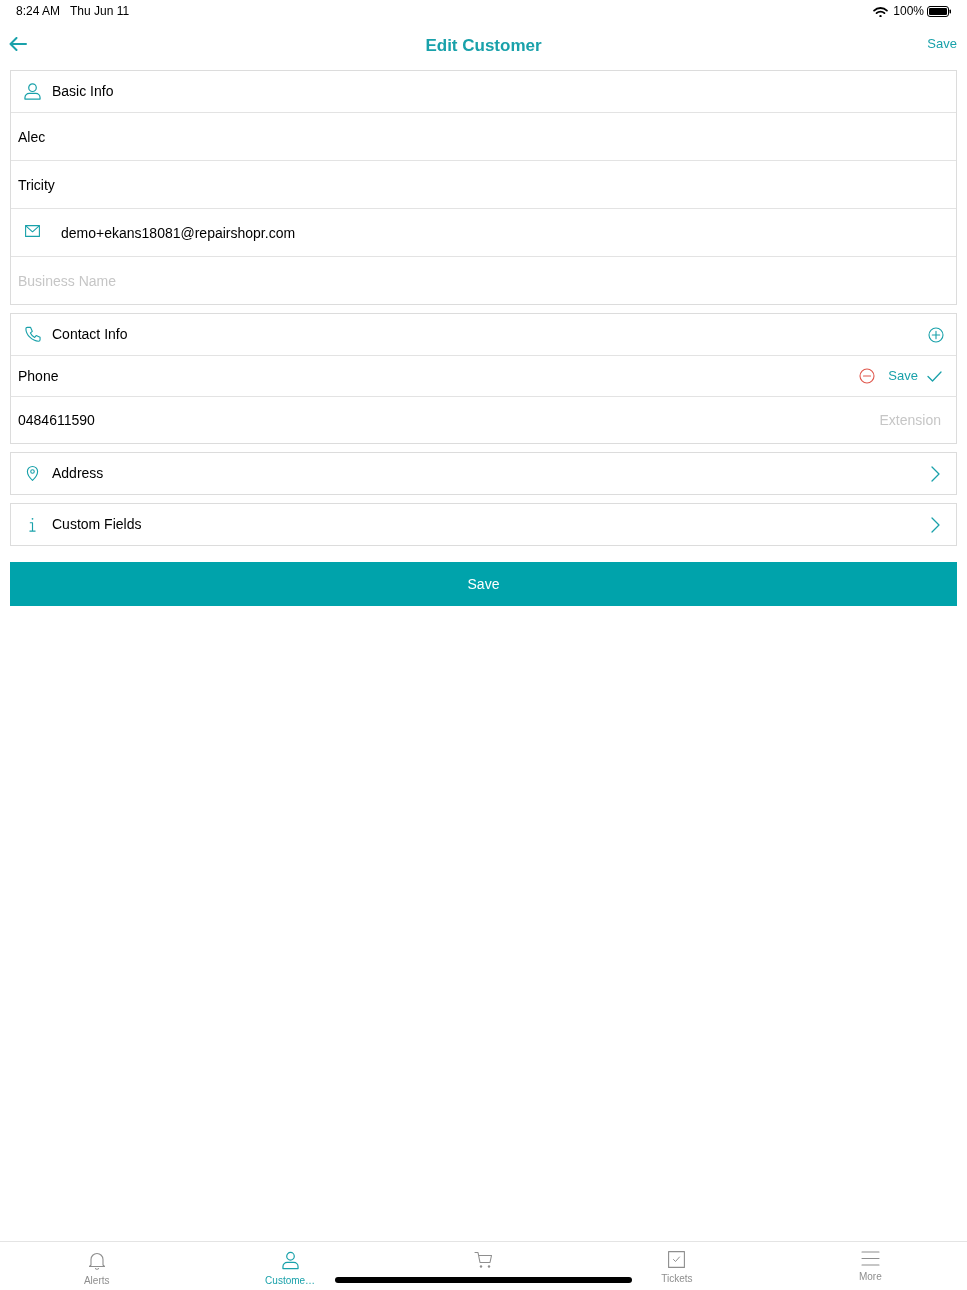  I want to click on phone-icon, so click(32, 334).